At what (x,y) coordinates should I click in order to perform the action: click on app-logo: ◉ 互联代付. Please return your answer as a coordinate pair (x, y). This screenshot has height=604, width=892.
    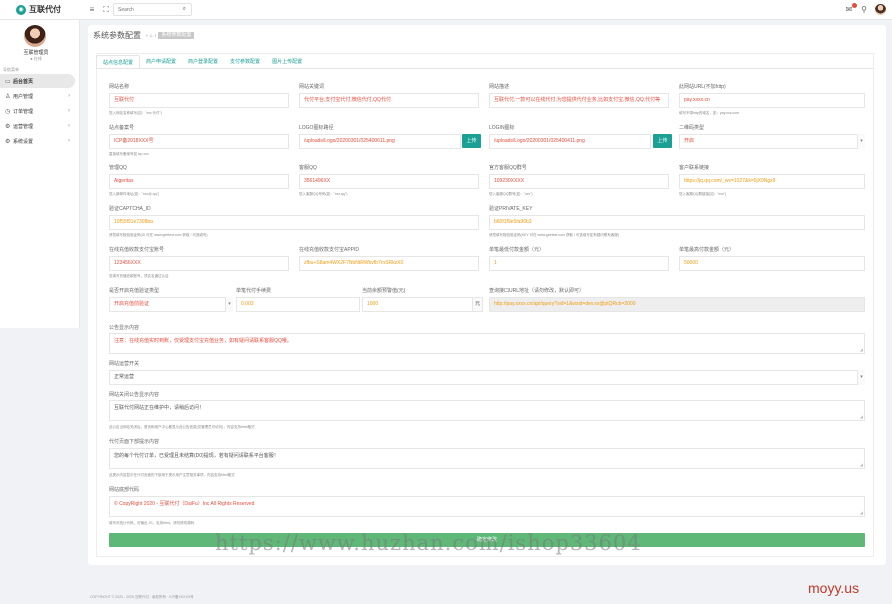
    Looking at the image, I should click on (38, 9).